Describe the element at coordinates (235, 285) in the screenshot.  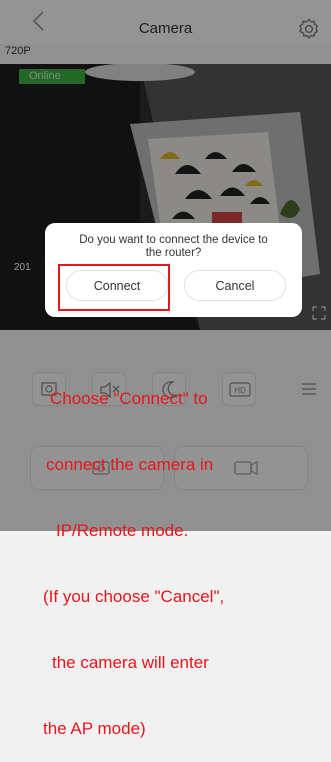
I see `cancel-button: Cancel` at that location.